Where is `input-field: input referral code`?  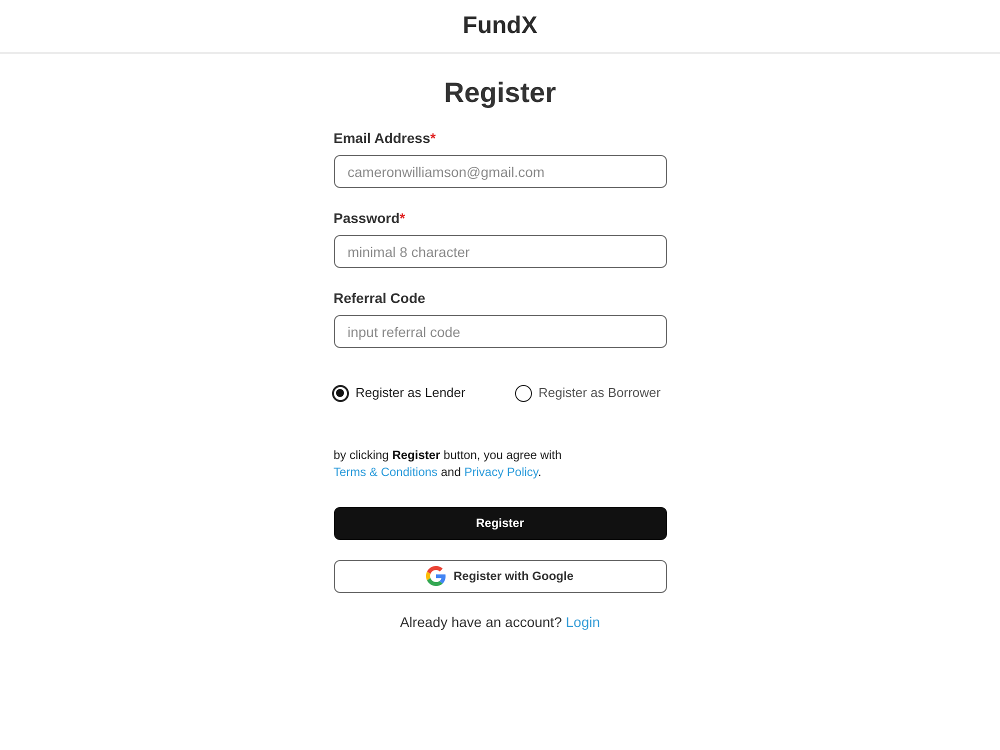
input-field: input referral code is located at coordinates (500, 331).